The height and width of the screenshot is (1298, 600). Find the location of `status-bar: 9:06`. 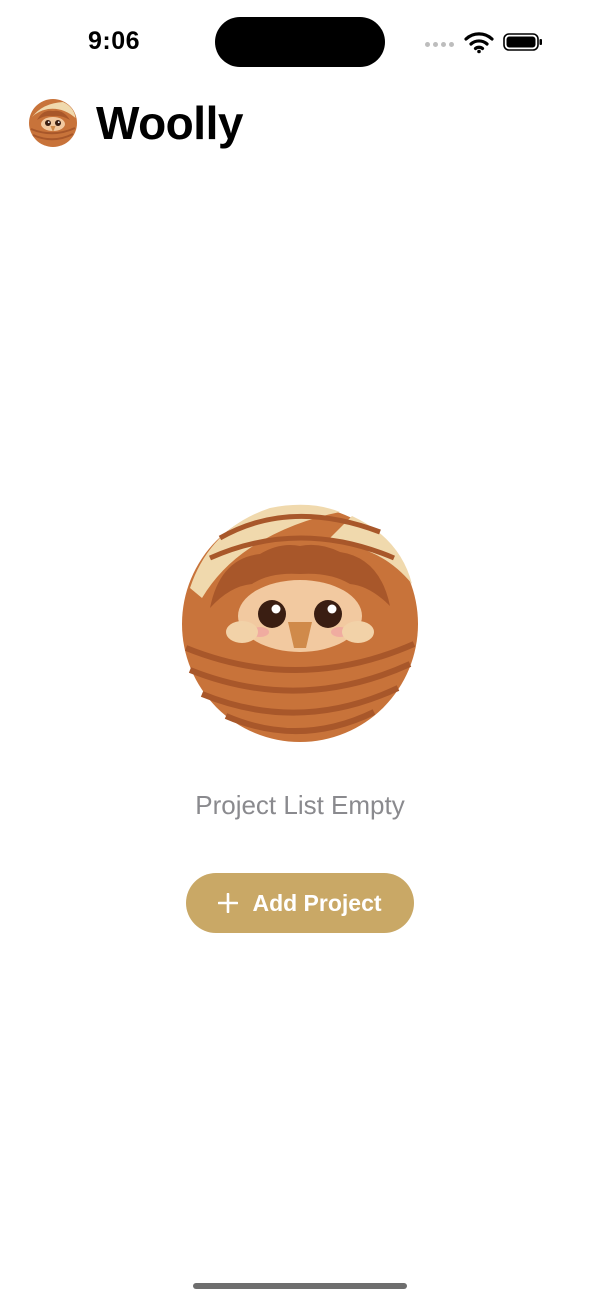

status-bar: 9:06 is located at coordinates (300, 45).